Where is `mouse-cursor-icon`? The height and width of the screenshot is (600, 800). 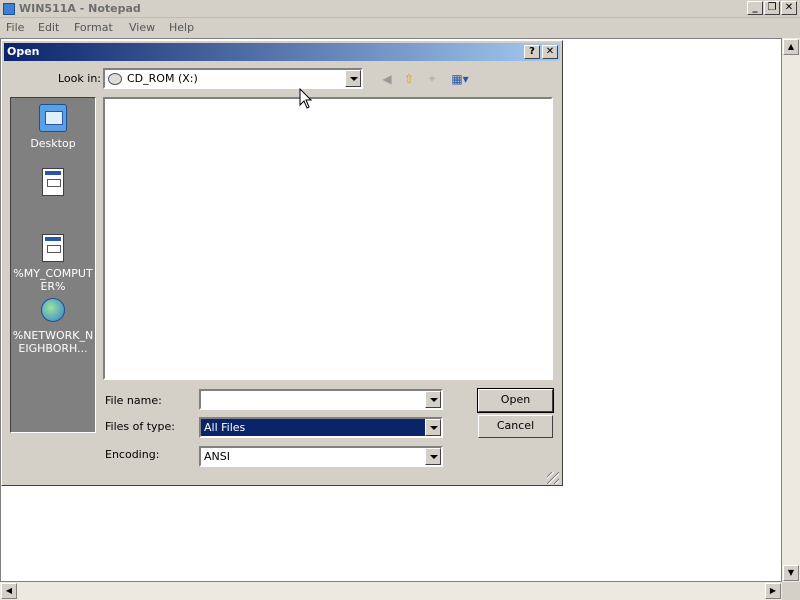
mouse-cursor-icon is located at coordinates (306, 98).